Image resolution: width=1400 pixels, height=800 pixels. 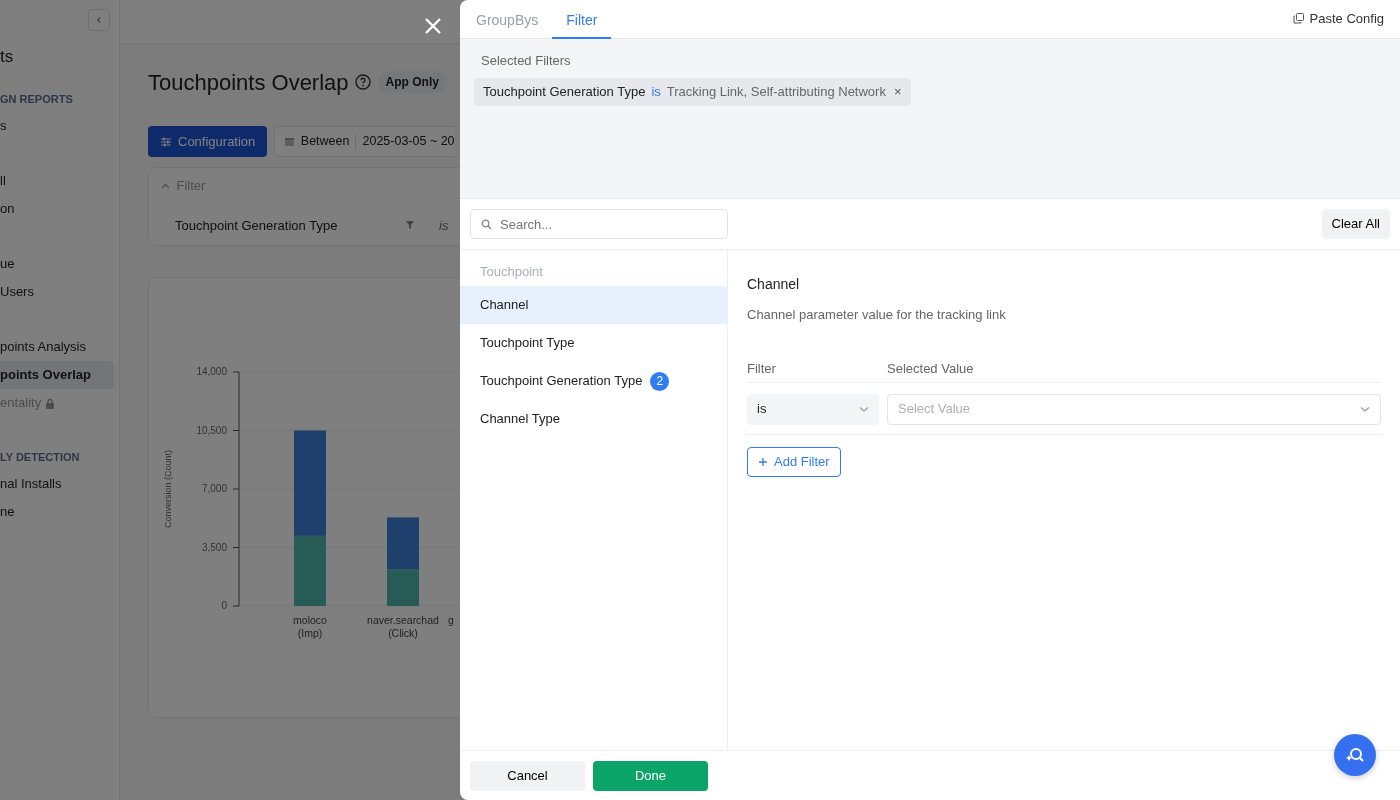 I want to click on search-icon, so click(x=486, y=224).